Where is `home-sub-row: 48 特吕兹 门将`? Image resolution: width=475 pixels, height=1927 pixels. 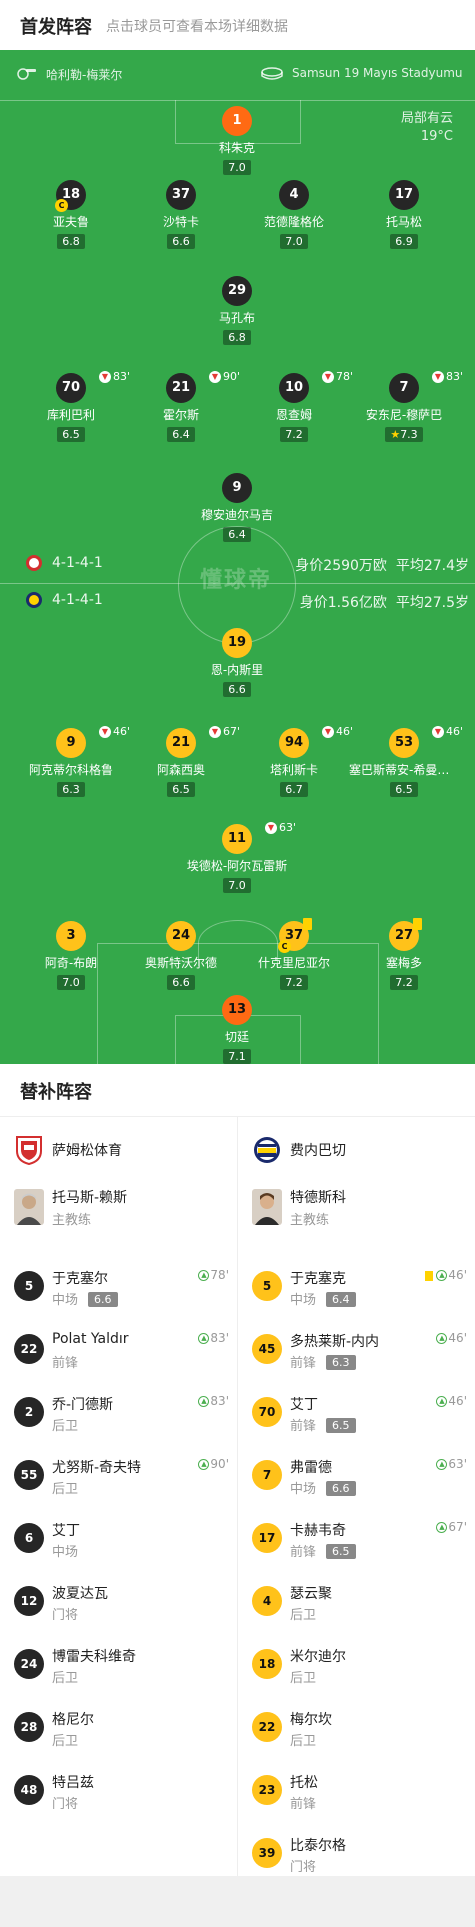 home-sub-row: 48 特吕兹 门将 is located at coordinates (118, 1794).